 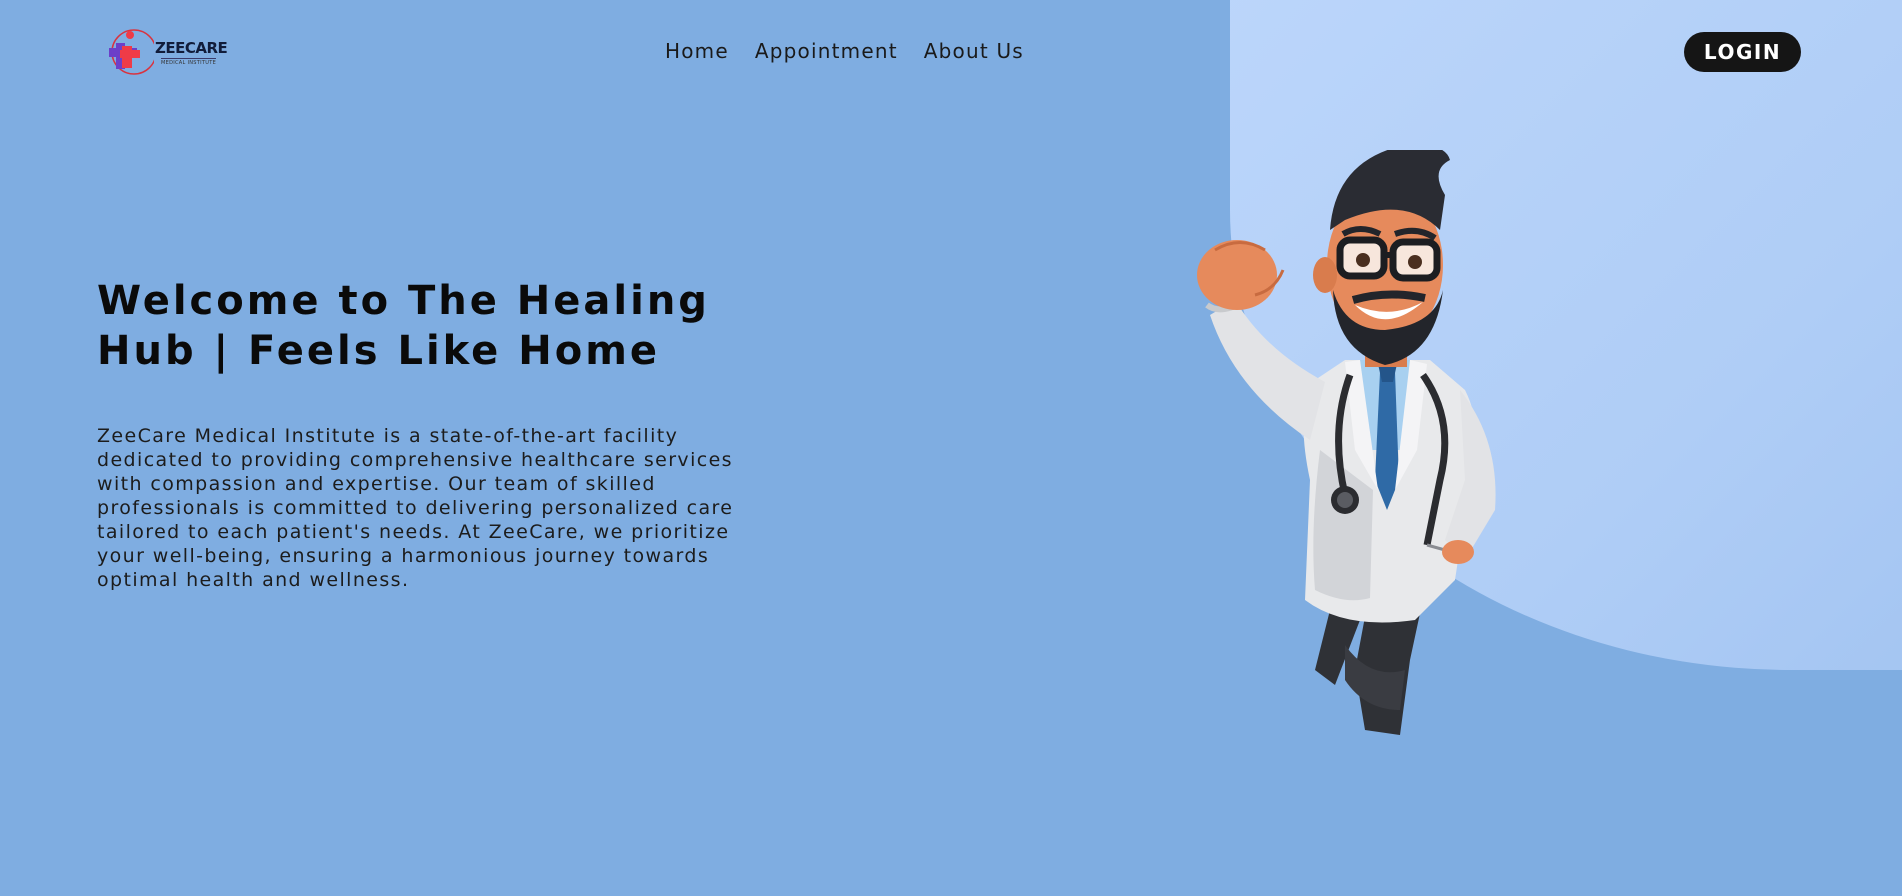 I want to click on doctor-illustration, so click(x=1346, y=442).